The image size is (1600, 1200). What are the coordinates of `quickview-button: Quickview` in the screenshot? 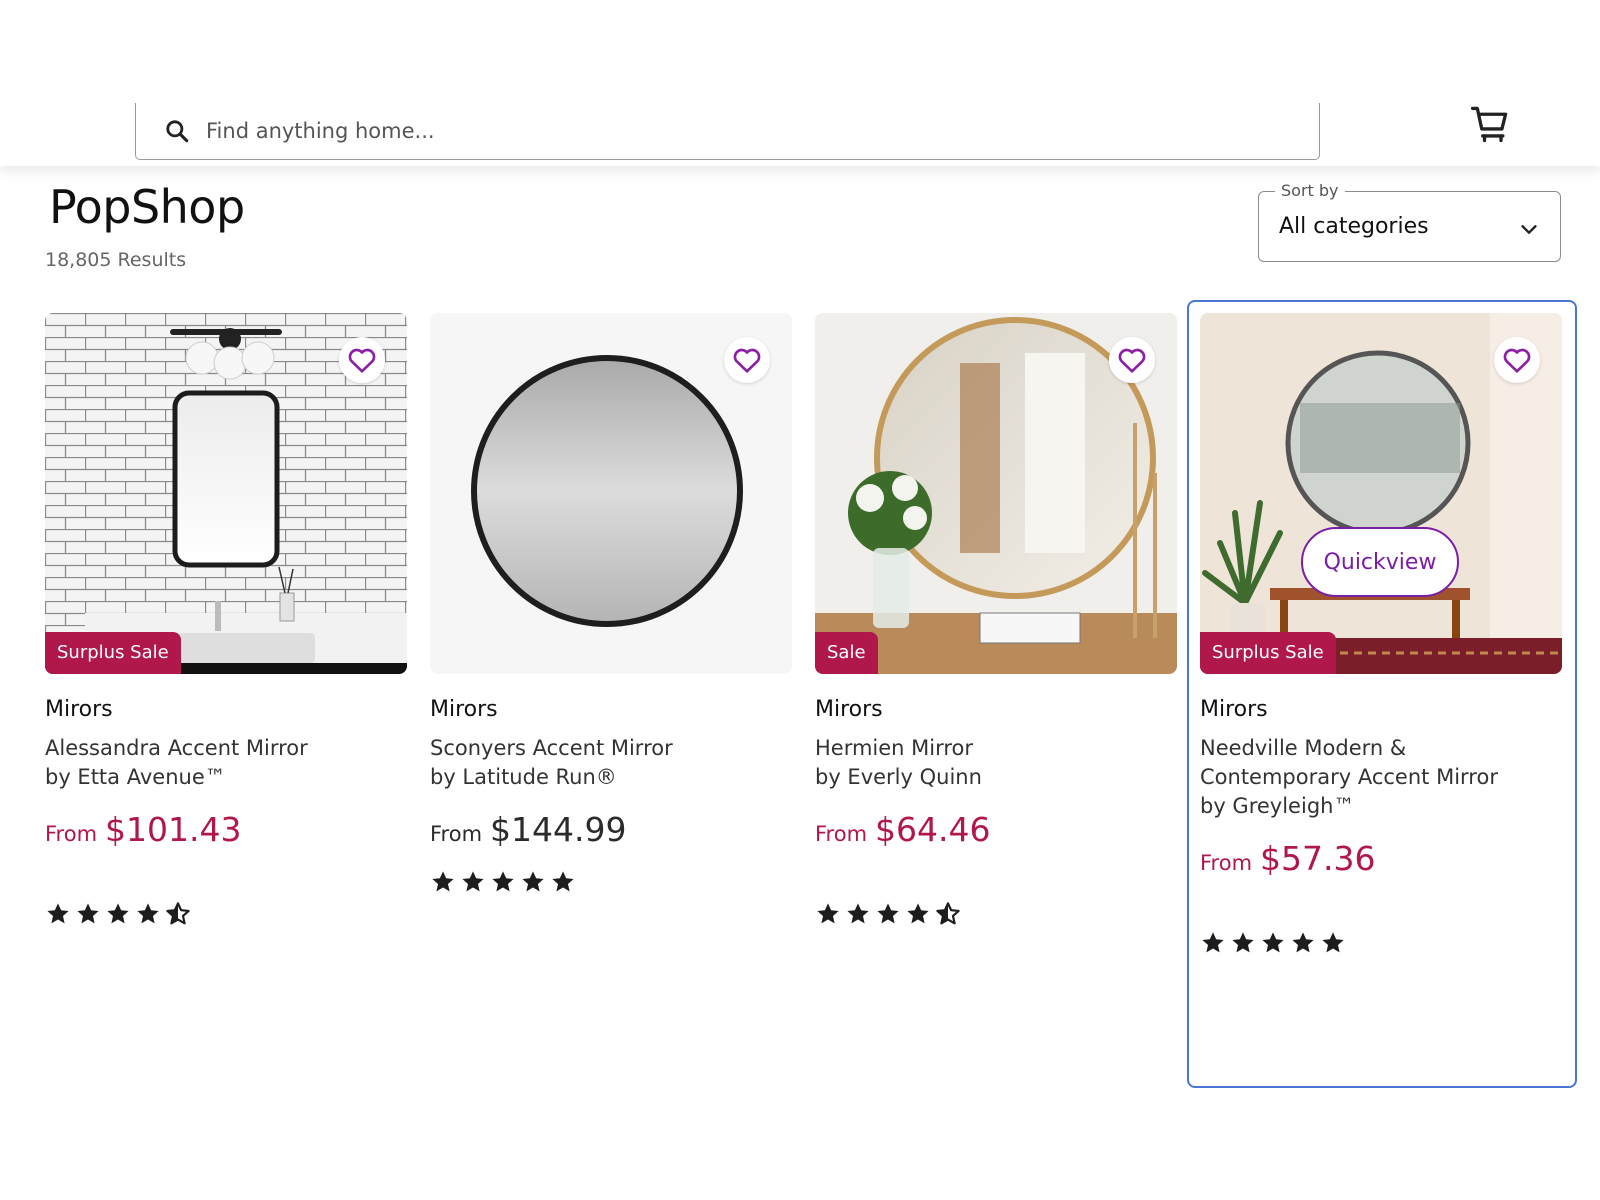 It's located at (1380, 562).